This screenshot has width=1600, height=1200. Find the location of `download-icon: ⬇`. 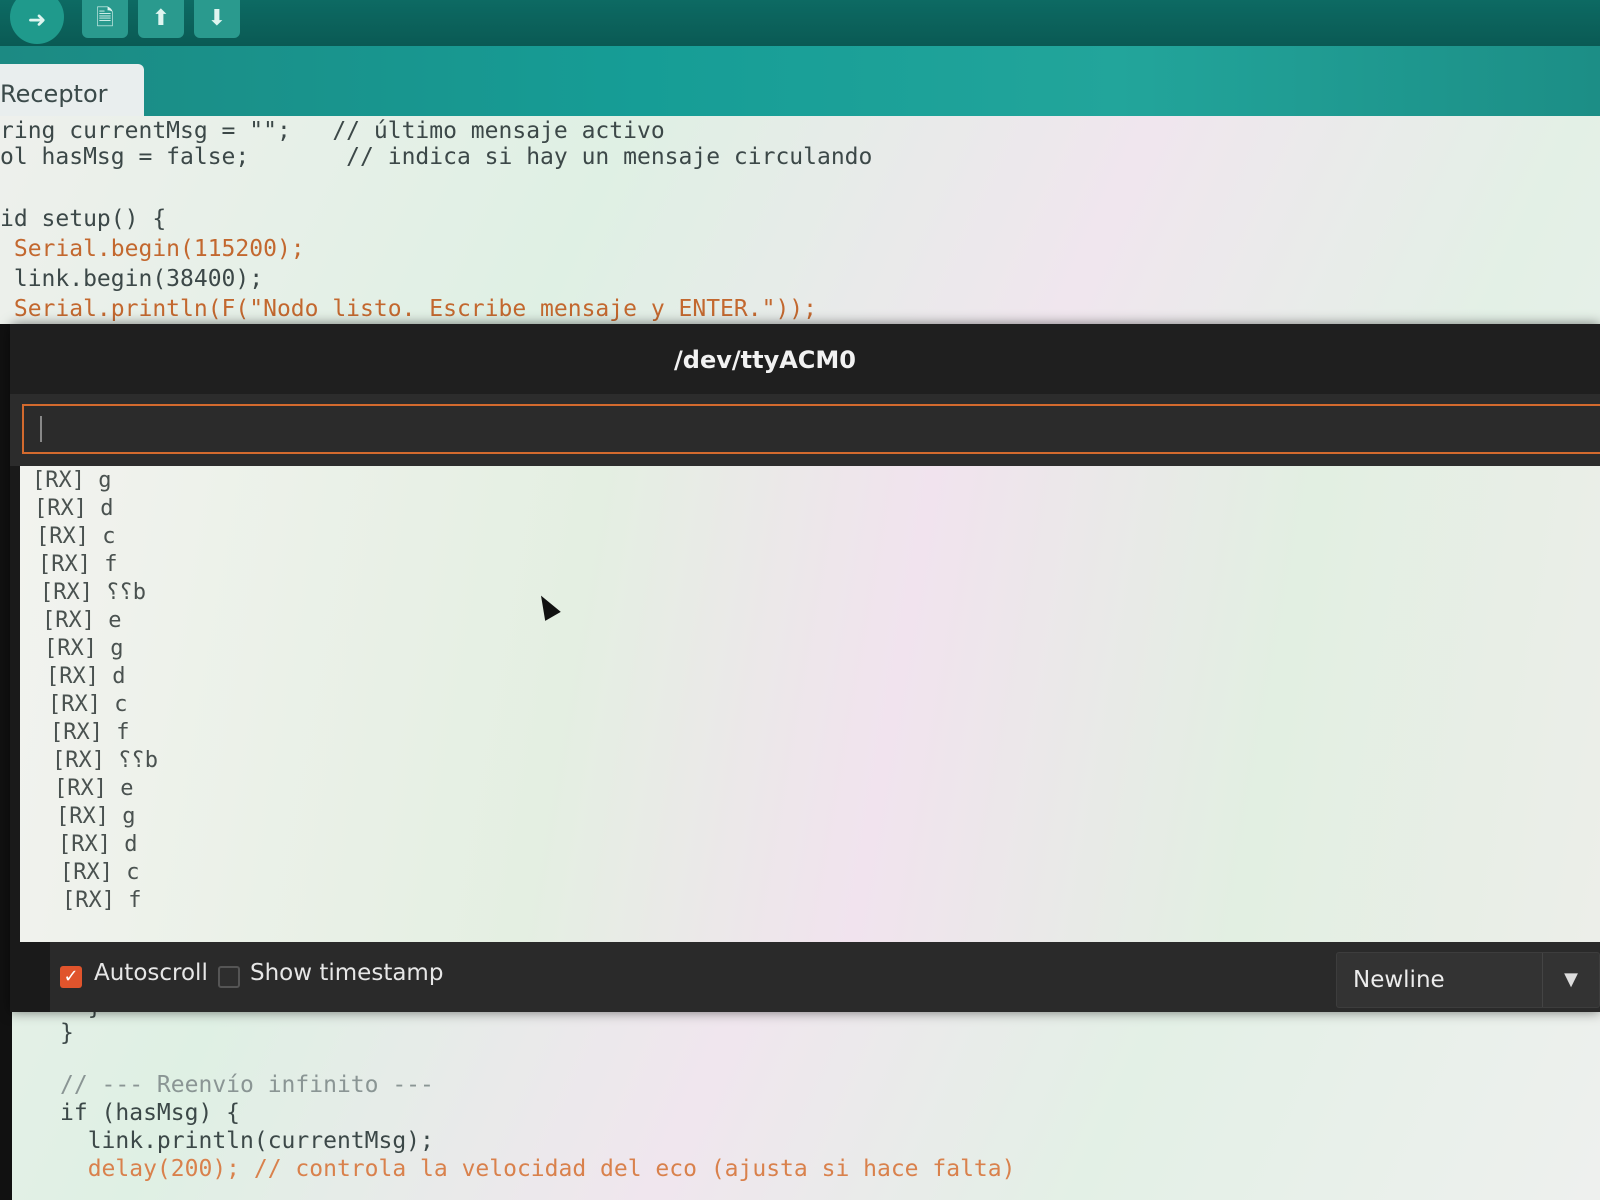

download-icon: ⬇ is located at coordinates (217, 18).